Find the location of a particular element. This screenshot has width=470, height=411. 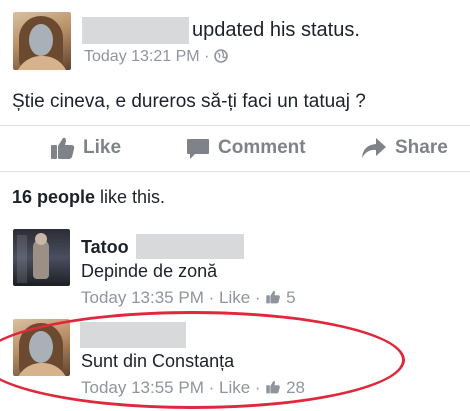

comment-1-meta: Today 13:35 PM · Like · 5 is located at coordinates (188, 298).